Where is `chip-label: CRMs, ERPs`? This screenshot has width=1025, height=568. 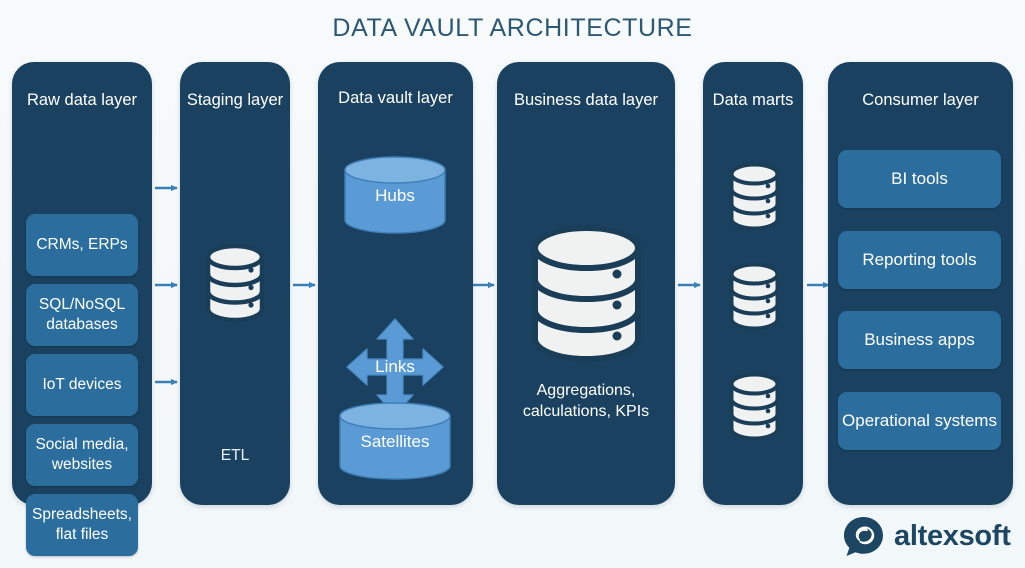
chip-label: CRMs, ERPs is located at coordinates (82, 244).